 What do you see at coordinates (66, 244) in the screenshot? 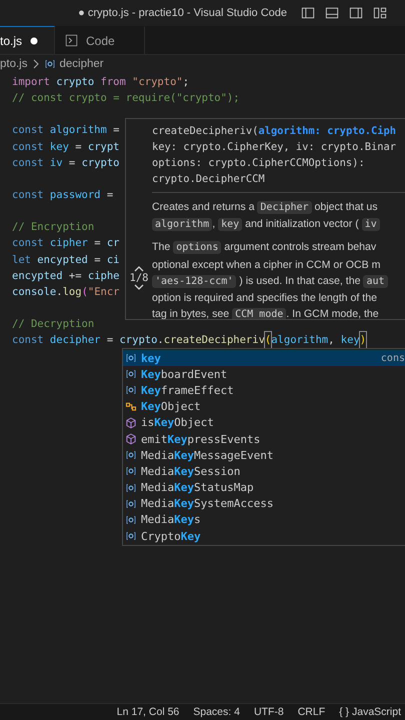
I see `code-line: const cipher = cr` at bounding box center [66, 244].